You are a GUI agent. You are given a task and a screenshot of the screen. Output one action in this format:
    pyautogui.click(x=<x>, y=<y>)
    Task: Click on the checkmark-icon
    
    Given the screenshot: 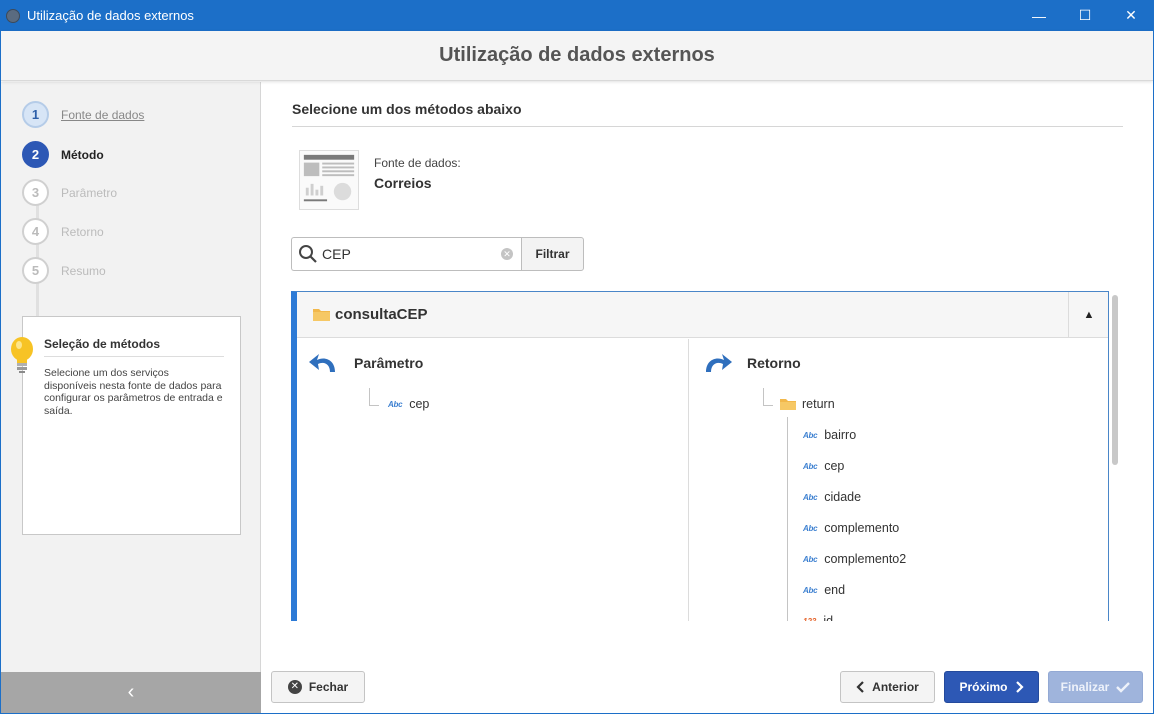 What is the action you would take?
    pyautogui.click(x=1123, y=687)
    